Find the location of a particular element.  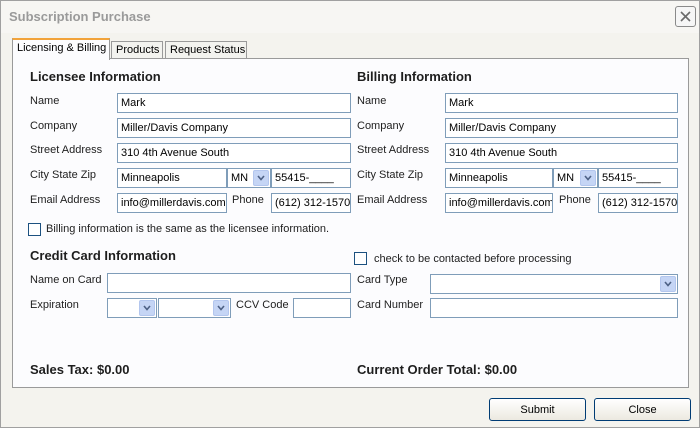

billing-name-label: Name is located at coordinates (372, 101).